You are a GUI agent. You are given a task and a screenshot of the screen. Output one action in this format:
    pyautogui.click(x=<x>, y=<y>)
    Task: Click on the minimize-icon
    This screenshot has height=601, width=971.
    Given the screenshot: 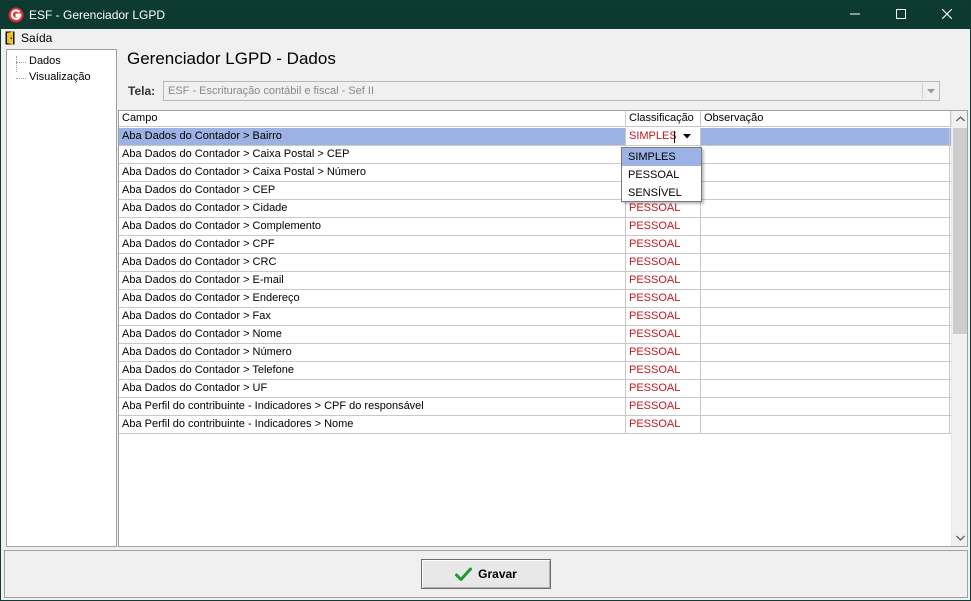 What is the action you would take?
    pyautogui.click(x=855, y=15)
    